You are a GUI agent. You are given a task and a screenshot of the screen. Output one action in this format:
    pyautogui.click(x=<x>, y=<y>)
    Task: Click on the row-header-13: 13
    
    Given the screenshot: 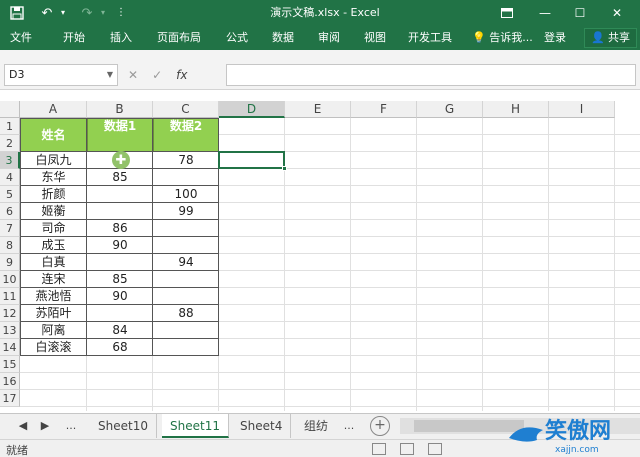 What is the action you would take?
    pyautogui.click(x=10, y=330)
    